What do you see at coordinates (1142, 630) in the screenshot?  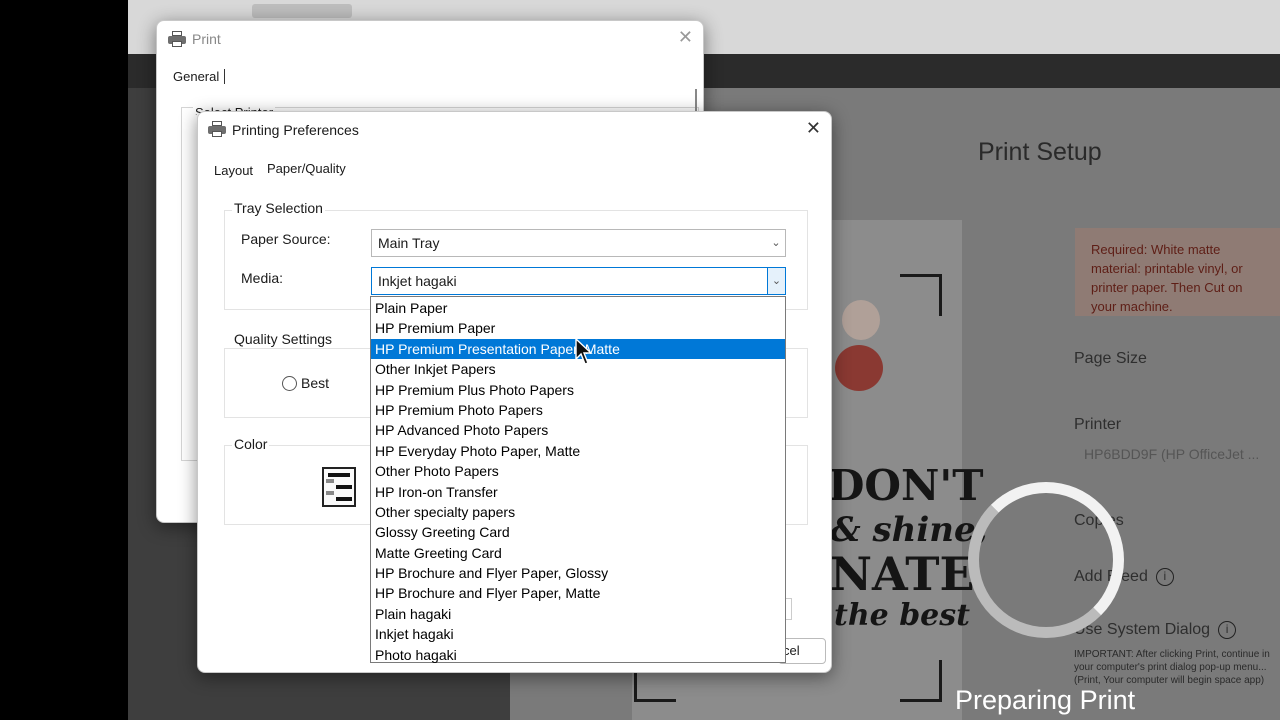 I see `use-system-dialog-label: Use System Dialog` at bounding box center [1142, 630].